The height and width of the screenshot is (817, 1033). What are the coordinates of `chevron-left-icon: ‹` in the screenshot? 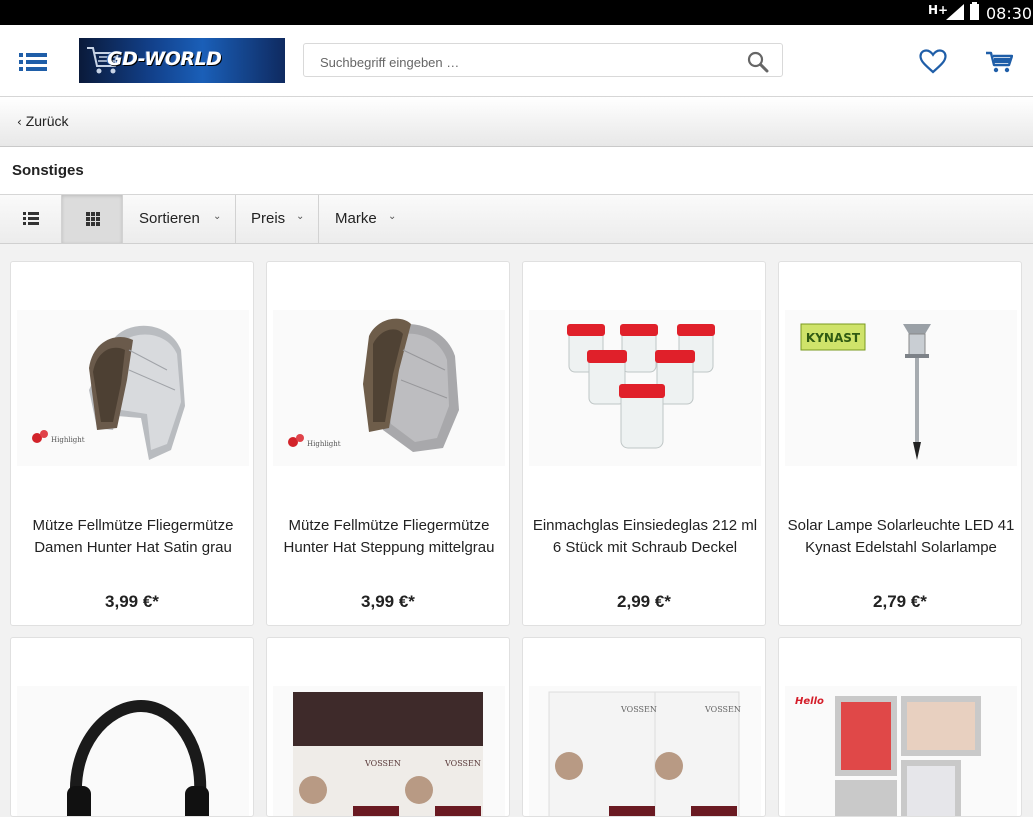 It's located at (19, 122).